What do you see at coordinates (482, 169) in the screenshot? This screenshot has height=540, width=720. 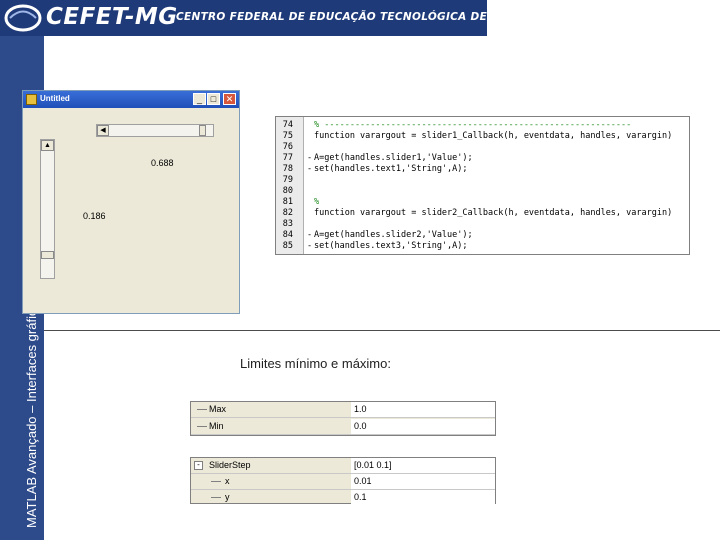 I see `code-line: 78 - set(handles.text1,'String',A);` at bounding box center [482, 169].